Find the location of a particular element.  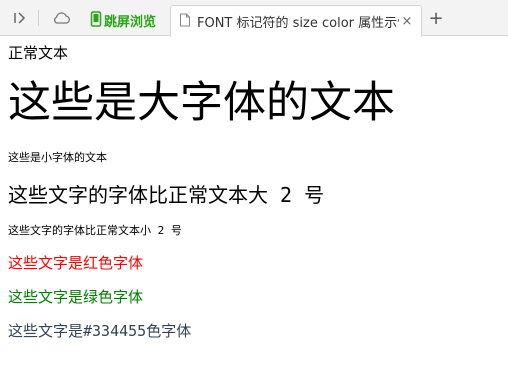

sidebar-toggle-icon is located at coordinates (20, 18).